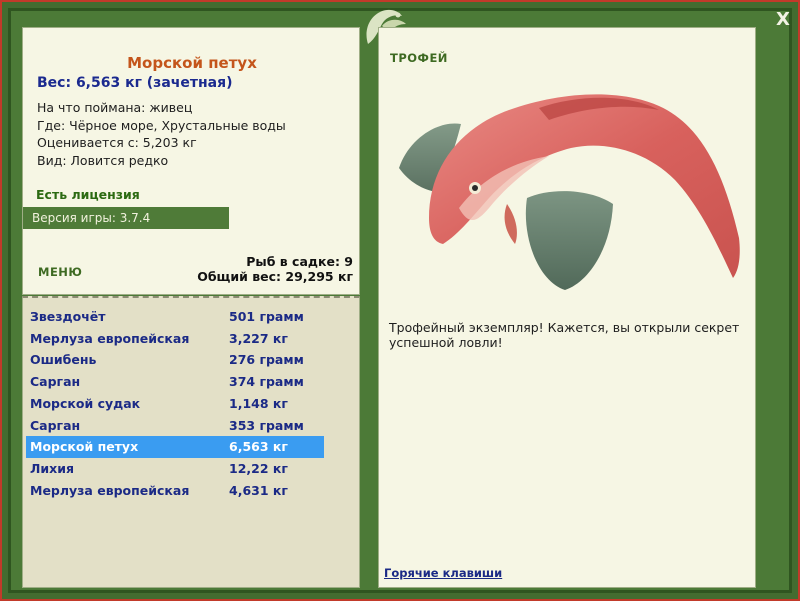 Image resolution: width=800 pixels, height=601 pixels. What do you see at coordinates (175, 426) in the screenshot?
I see `list-item: Сарган 353 грамм` at bounding box center [175, 426].